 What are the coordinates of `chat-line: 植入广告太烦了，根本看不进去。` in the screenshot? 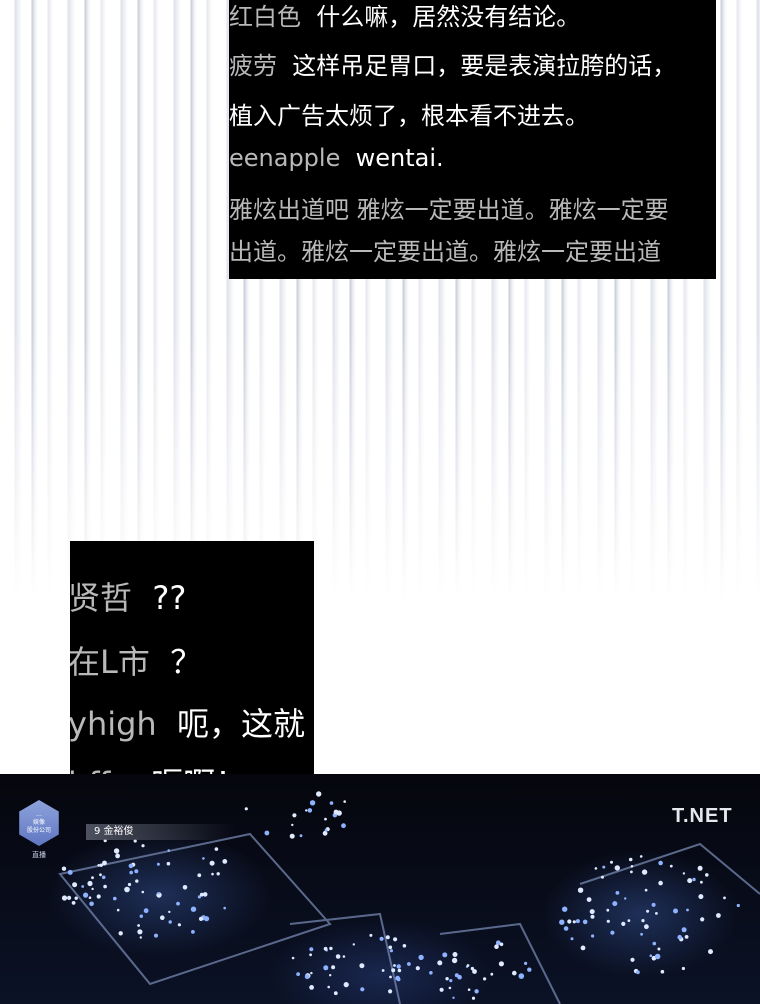 It's located at (409, 113).